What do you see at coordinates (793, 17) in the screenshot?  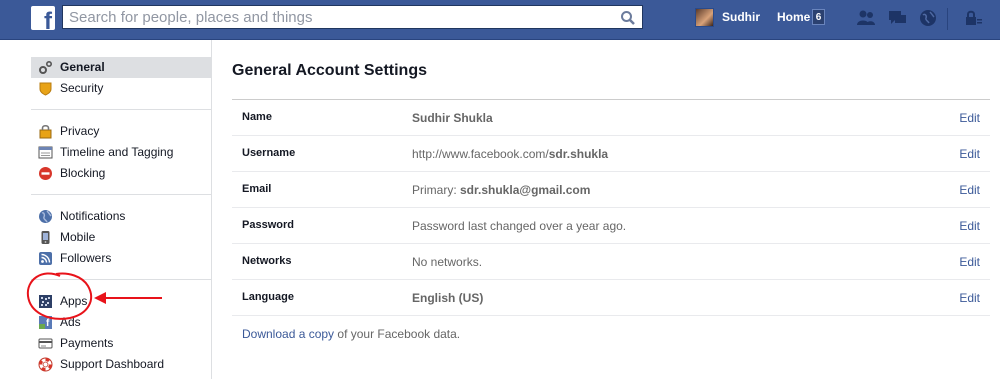 I see `home-link: Home` at bounding box center [793, 17].